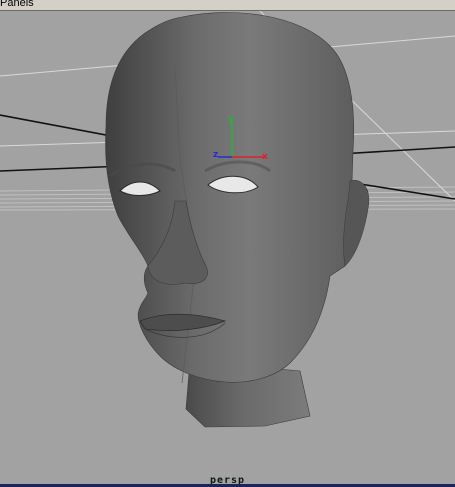 This screenshot has height=487, width=455. I want to click on panels-menu: Panels, so click(17, 5).